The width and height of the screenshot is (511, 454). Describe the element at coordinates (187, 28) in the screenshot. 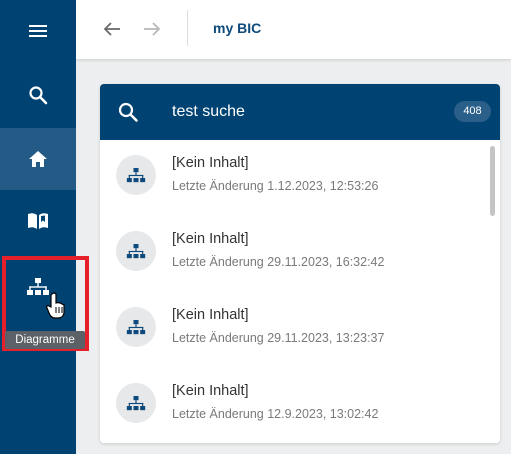

I see `divider` at that location.